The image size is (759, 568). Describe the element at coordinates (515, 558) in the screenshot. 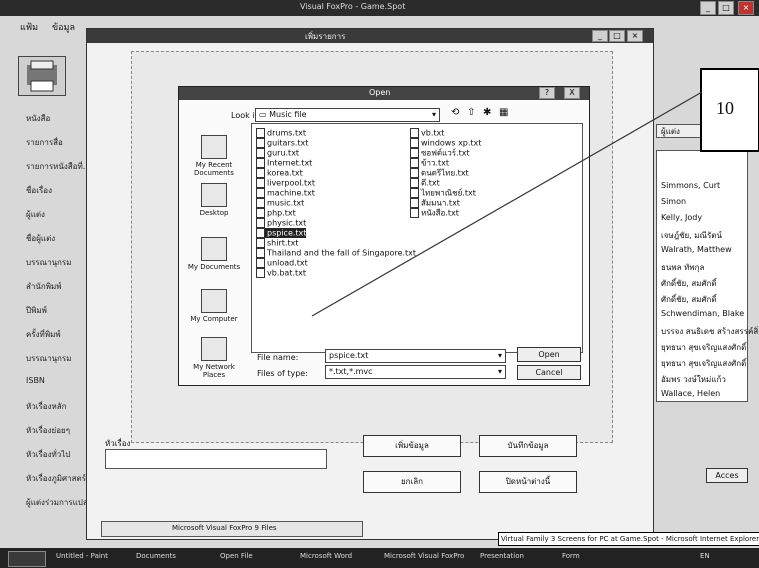

I see `taskbar-task: Presentation` at that location.